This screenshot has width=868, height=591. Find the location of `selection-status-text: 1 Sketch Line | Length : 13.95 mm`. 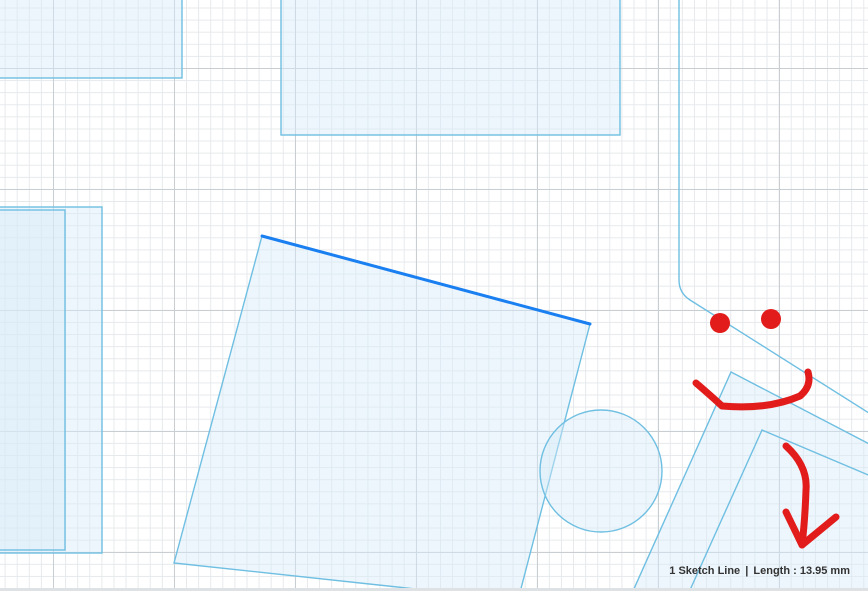

selection-status-text: 1 Sketch Line | Length : 13.95 mm is located at coordinates (759, 571).